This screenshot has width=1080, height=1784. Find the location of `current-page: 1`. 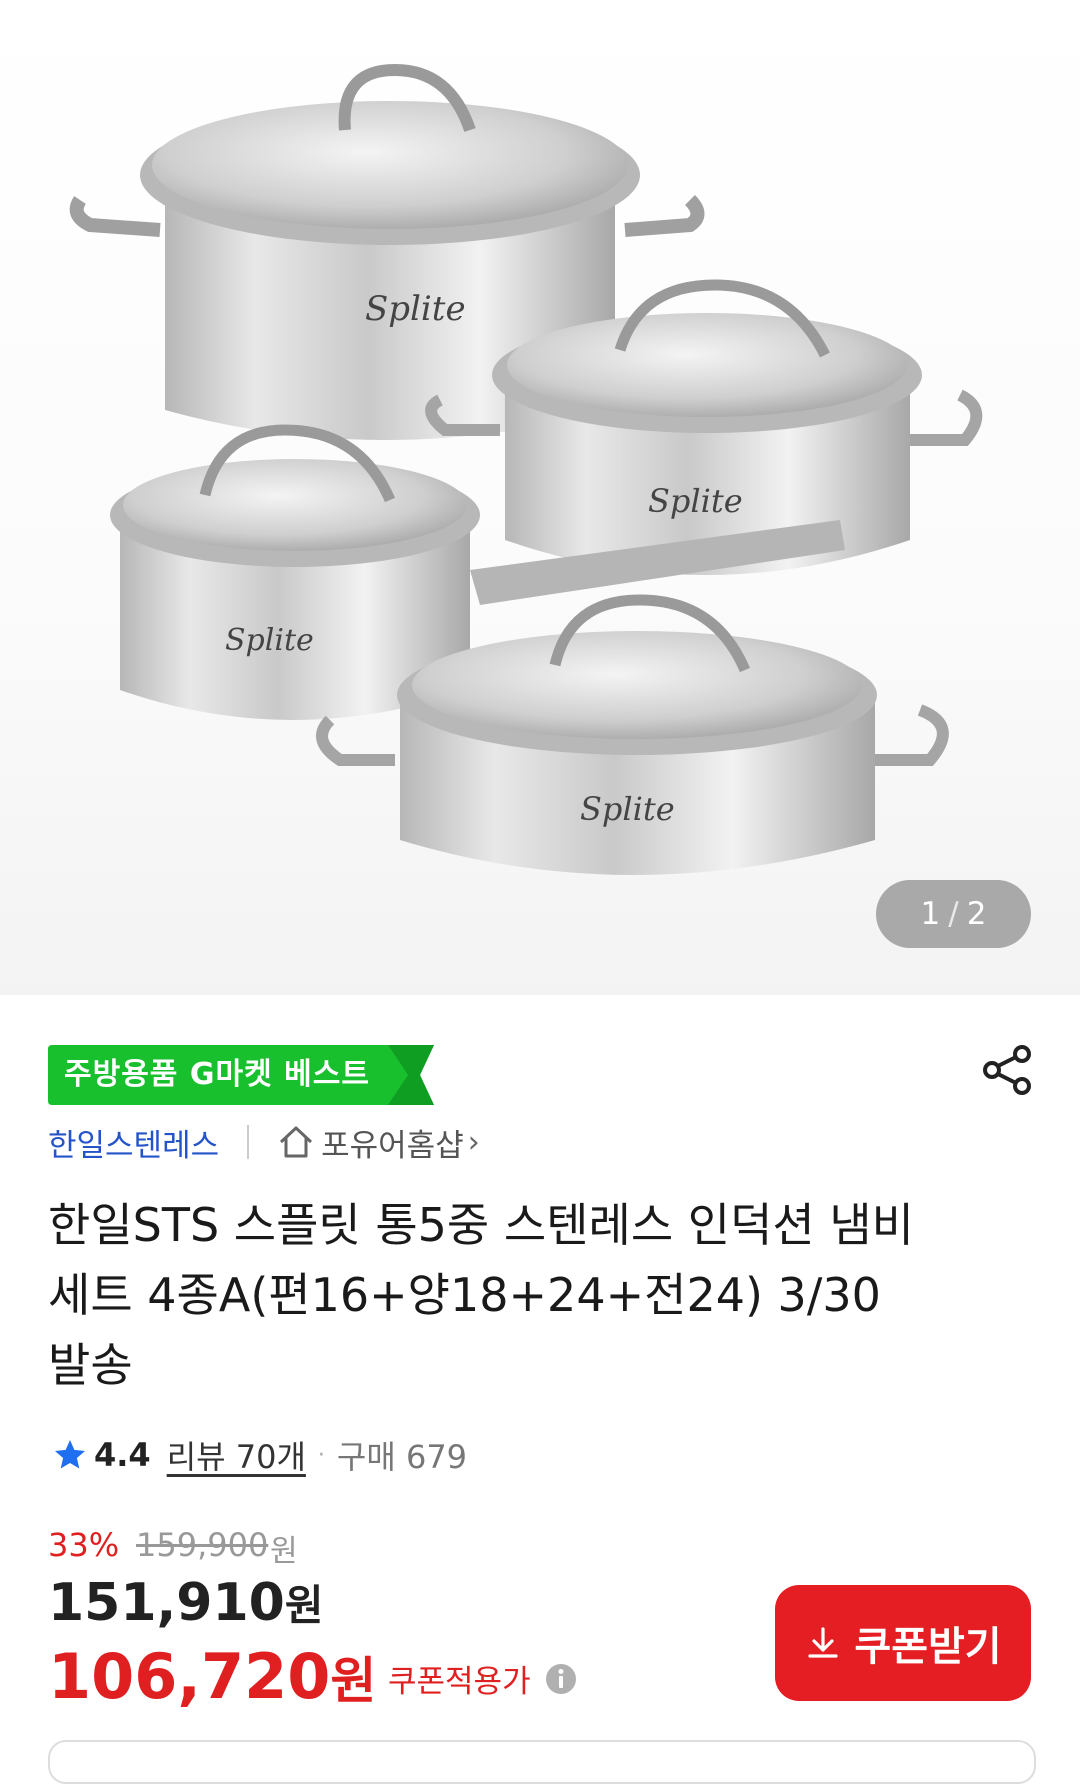

current-page: 1 is located at coordinates (930, 914).